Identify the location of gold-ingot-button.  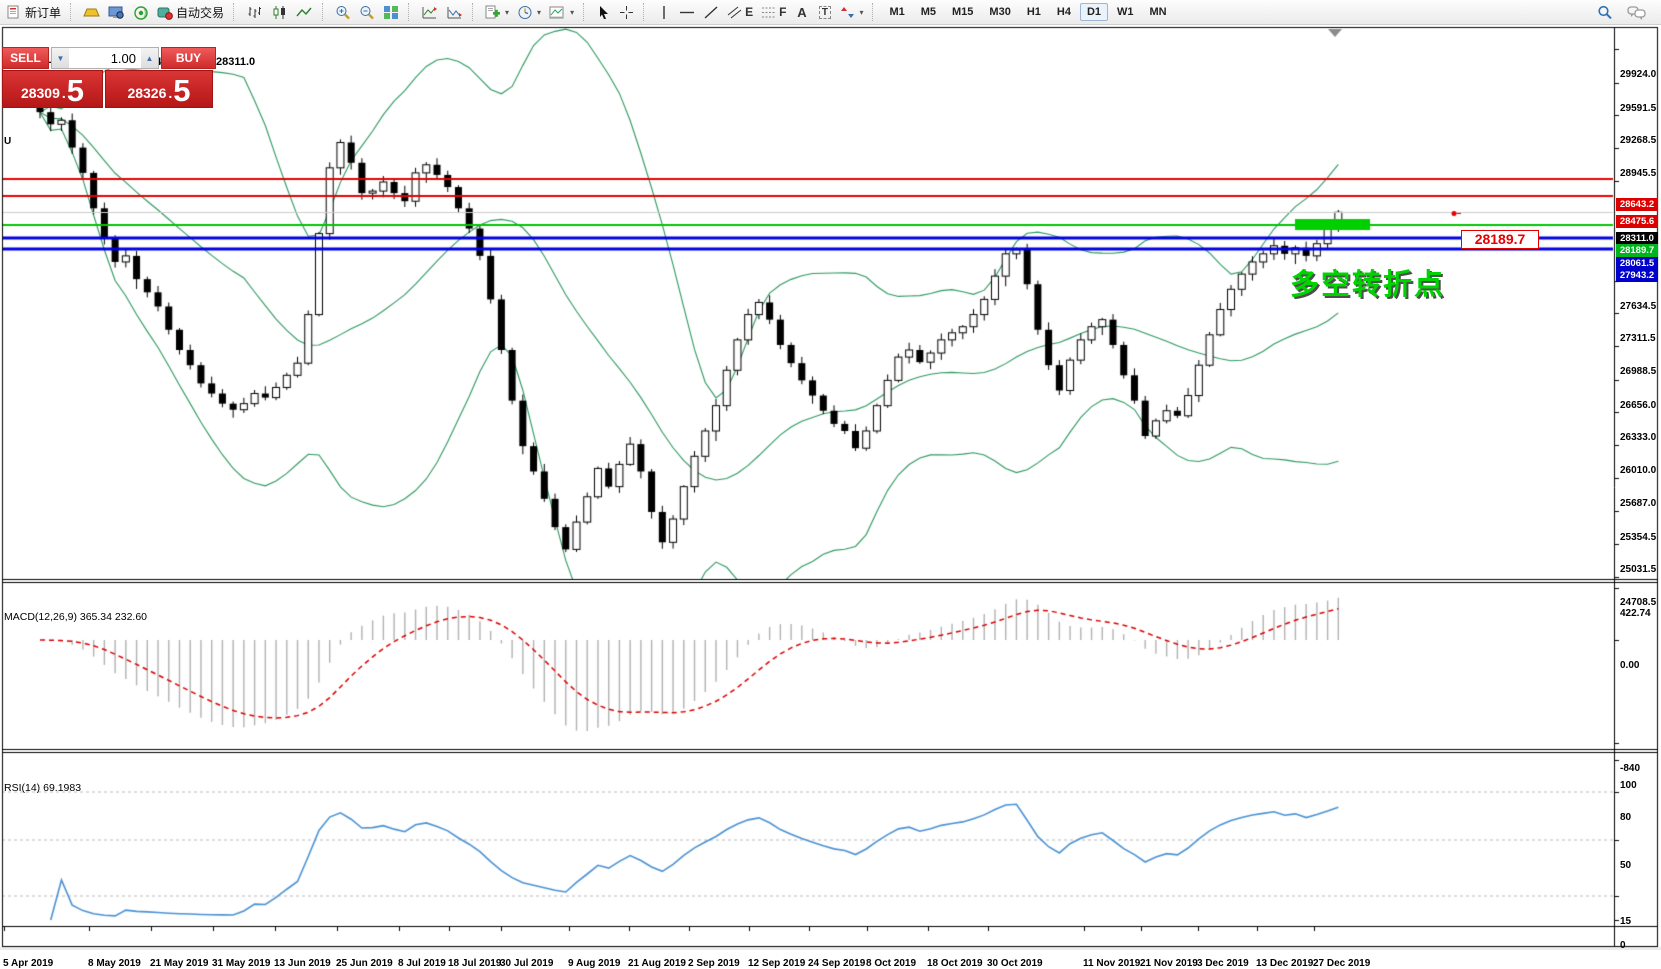
(91, 12).